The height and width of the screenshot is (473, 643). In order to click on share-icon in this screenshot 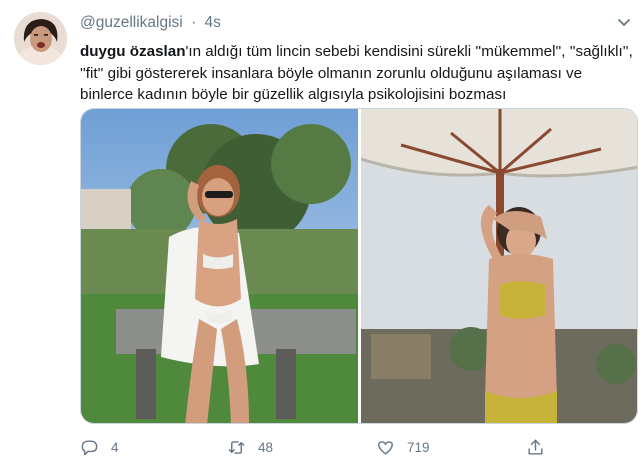, I will do `click(535, 447)`.